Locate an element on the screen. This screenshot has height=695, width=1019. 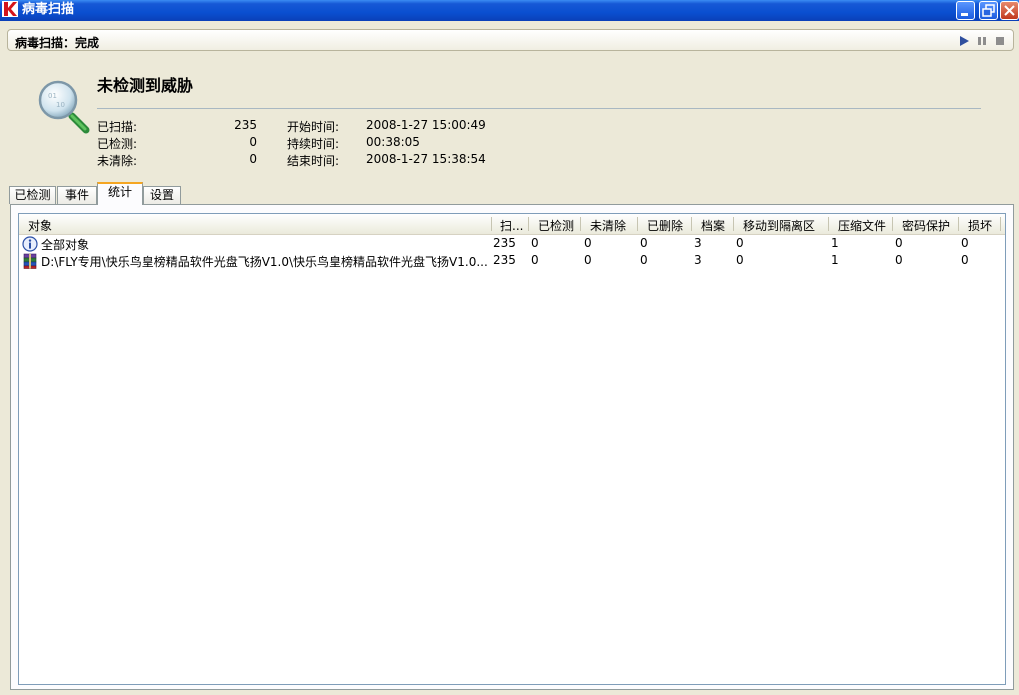
close-icon is located at coordinates (1009, 10).